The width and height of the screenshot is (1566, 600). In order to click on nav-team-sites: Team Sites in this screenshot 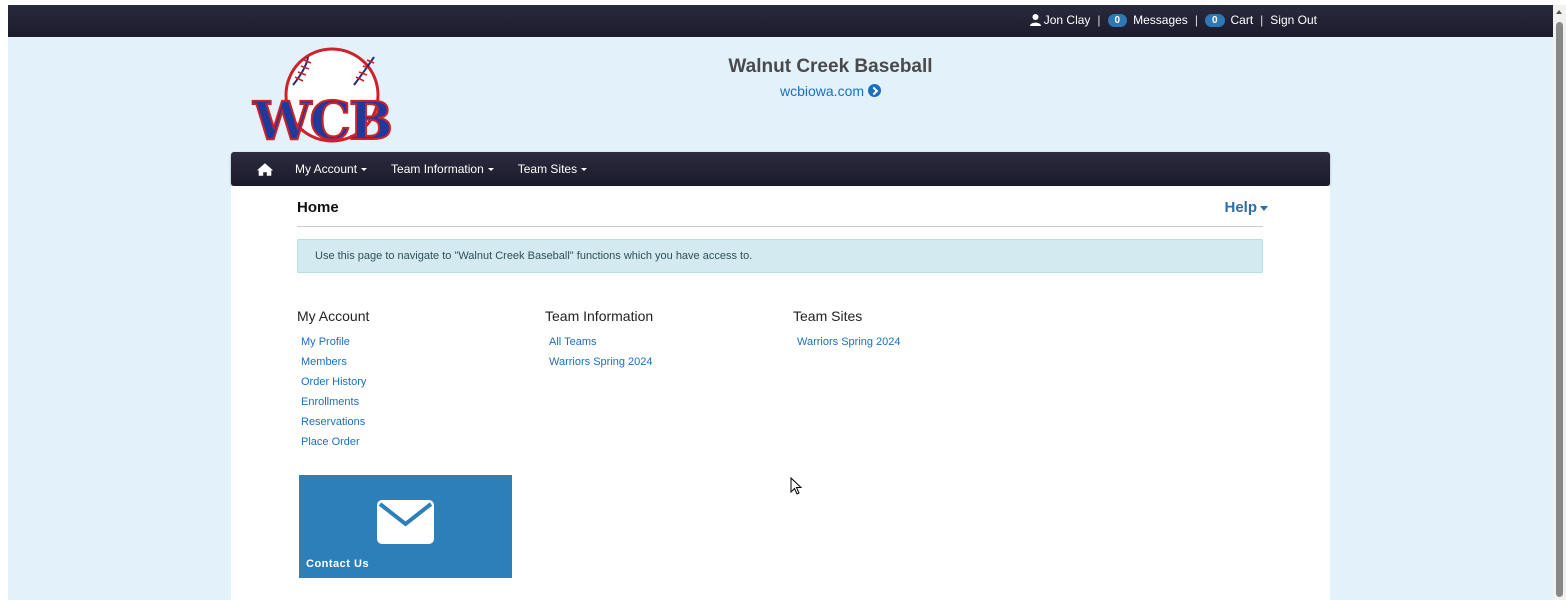, I will do `click(552, 169)`.